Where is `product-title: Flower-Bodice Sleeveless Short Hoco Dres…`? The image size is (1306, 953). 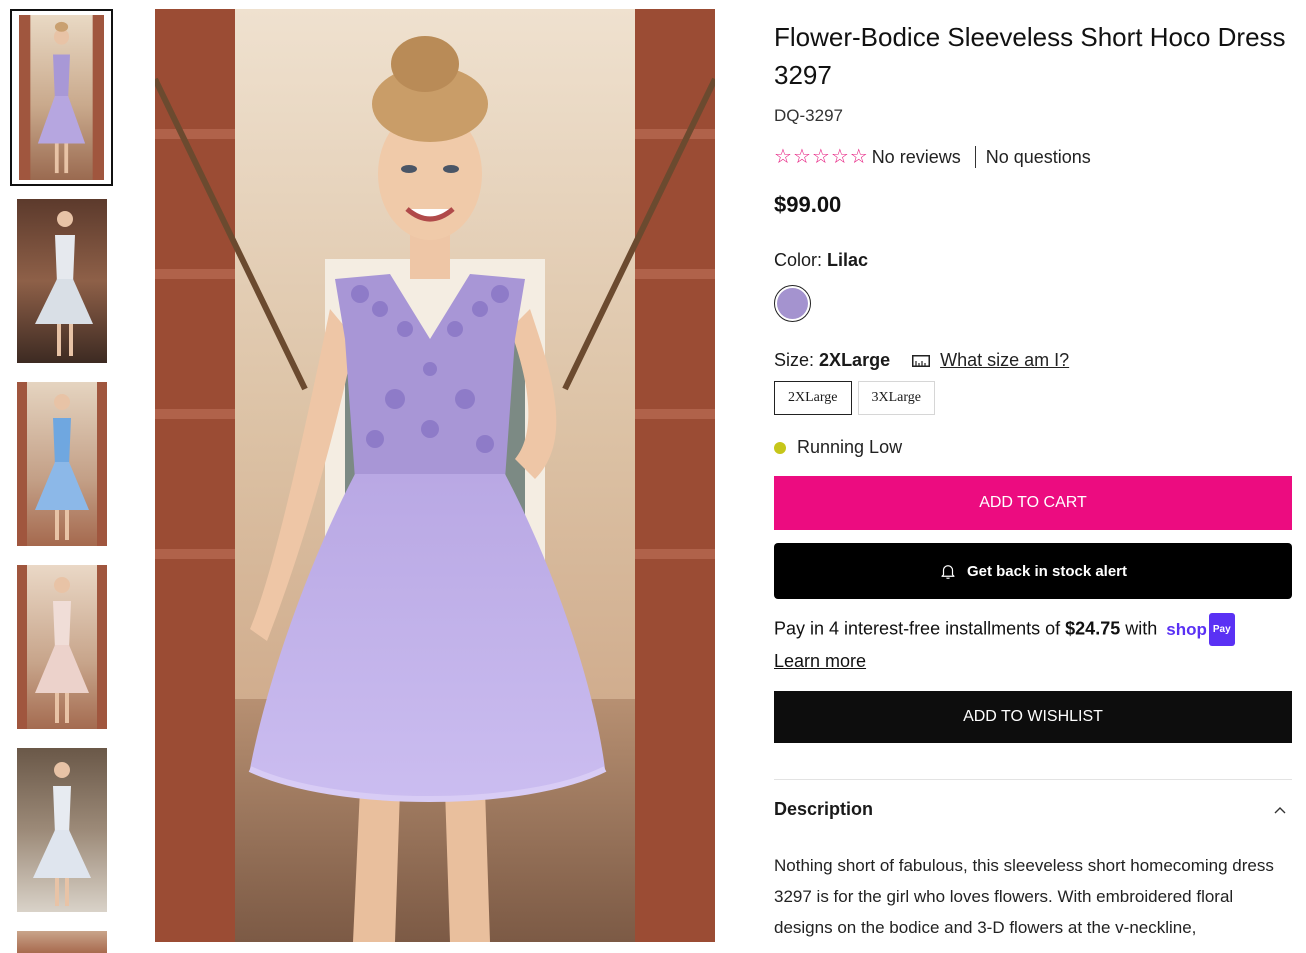 product-title: Flower-Bodice Sleeveless Short Hoco Dres… is located at coordinates (1030, 56).